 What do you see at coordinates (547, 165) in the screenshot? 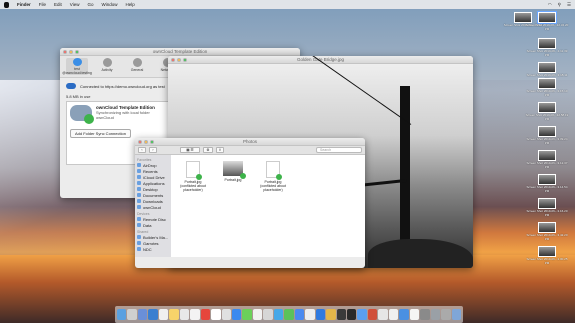
I see `desktop-icon-label: Screen Shot 2019-06-..3.12.37 PM` at bounding box center [547, 165].